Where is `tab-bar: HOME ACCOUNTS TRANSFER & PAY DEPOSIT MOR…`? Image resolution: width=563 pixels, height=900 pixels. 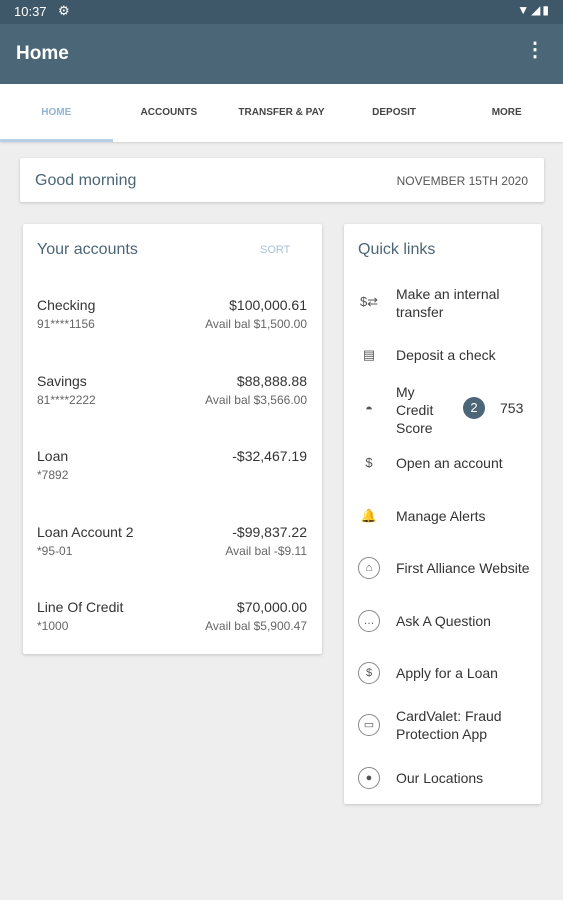
tab-bar: HOME ACCOUNTS TRANSFER & PAY DEPOSIT MOR… is located at coordinates (281, 113).